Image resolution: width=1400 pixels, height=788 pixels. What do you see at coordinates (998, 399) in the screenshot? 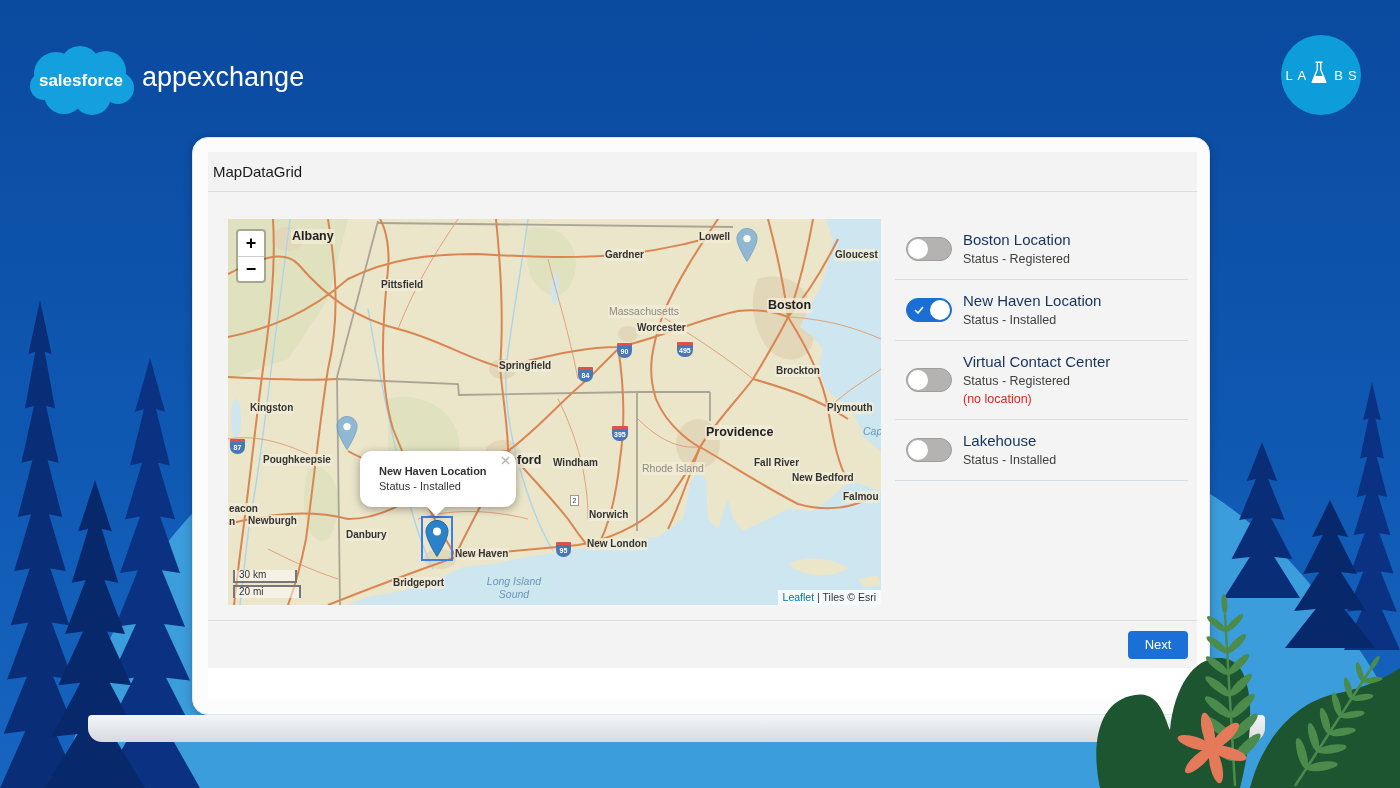
I see `location-note: (no location)` at bounding box center [998, 399].